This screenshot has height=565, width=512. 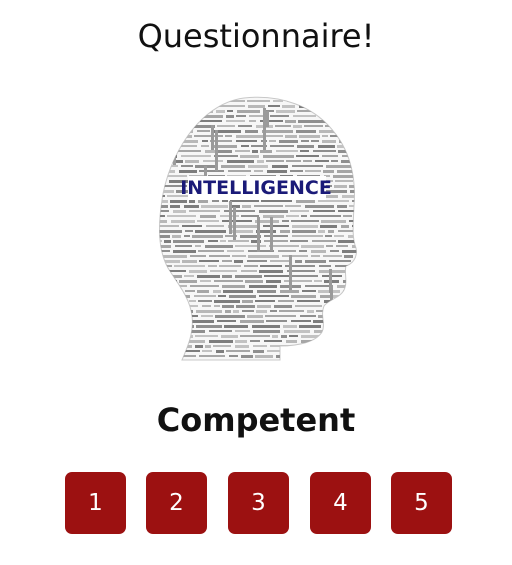 What do you see at coordinates (340, 503) in the screenshot?
I see `rating-button-4: 4` at bounding box center [340, 503].